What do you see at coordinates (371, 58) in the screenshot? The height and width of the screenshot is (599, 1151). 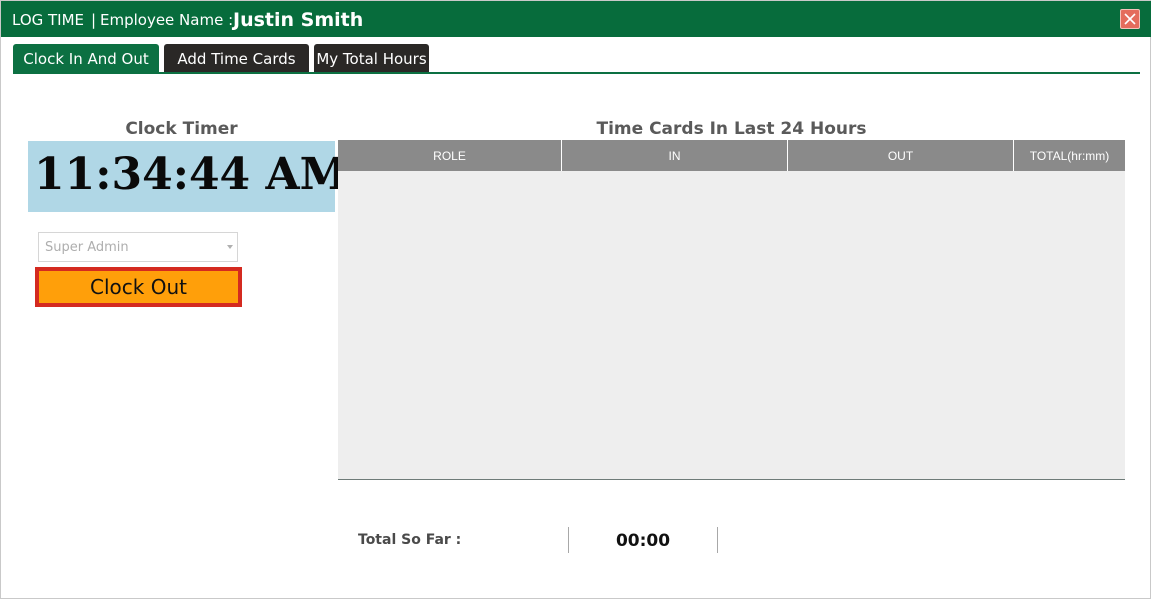 I see `tab-my-total-hours: My Total Hours` at bounding box center [371, 58].